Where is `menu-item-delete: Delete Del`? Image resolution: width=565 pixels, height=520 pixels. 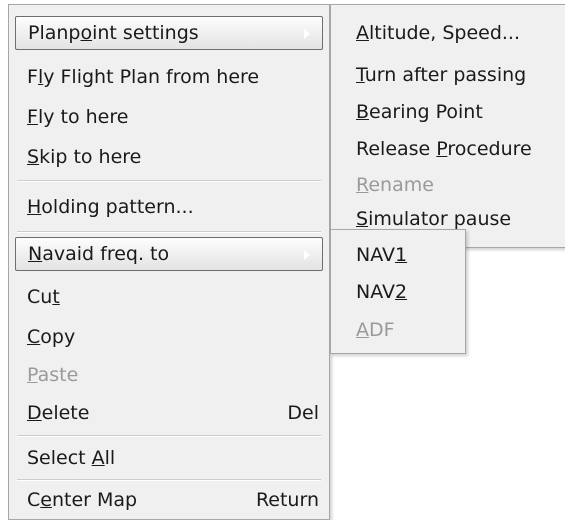
menu-item-delete: Delete Del is located at coordinates (169, 413).